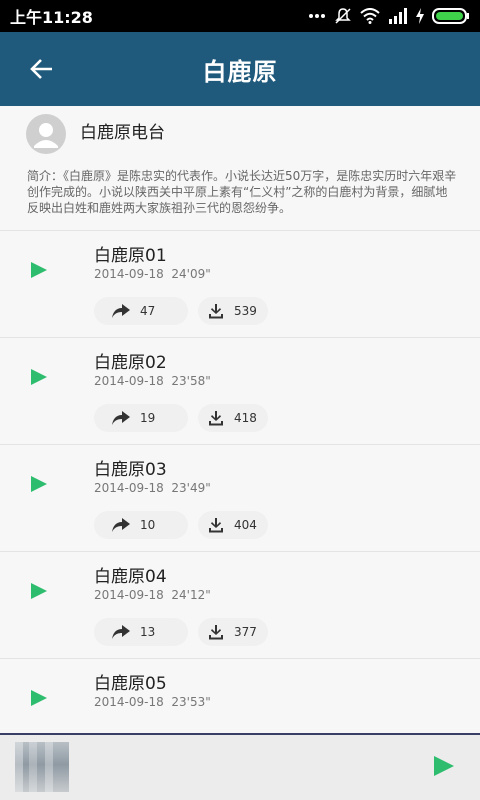  Describe the element at coordinates (191, 274) in the screenshot. I see `episode-duration: 24'09"` at that location.